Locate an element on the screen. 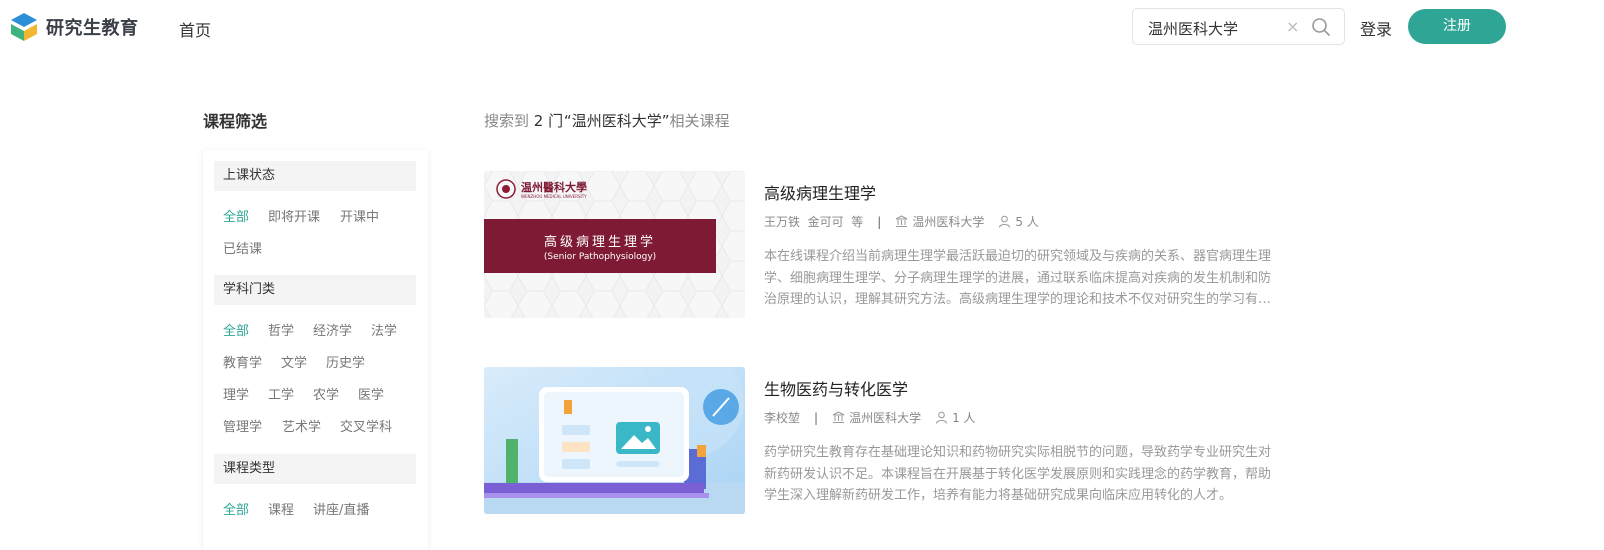 This screenshot has height=550, width=1604. course-teachers: 李校堃 is located at coordinates (782, 418).